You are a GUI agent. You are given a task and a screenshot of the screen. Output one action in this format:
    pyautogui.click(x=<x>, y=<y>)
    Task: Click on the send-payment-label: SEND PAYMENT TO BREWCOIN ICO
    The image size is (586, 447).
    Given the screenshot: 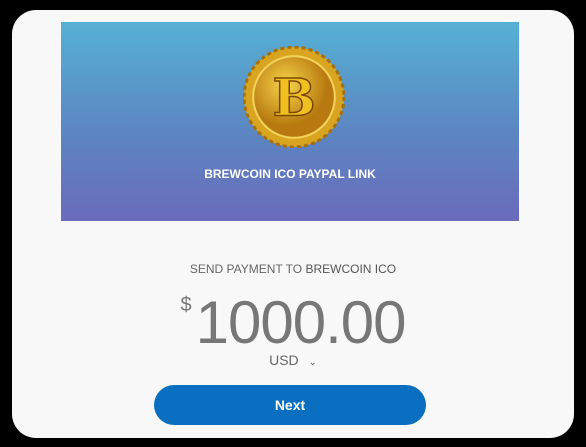 What is the action you would take?
    pyautogui.click(x=293, y=269)
    